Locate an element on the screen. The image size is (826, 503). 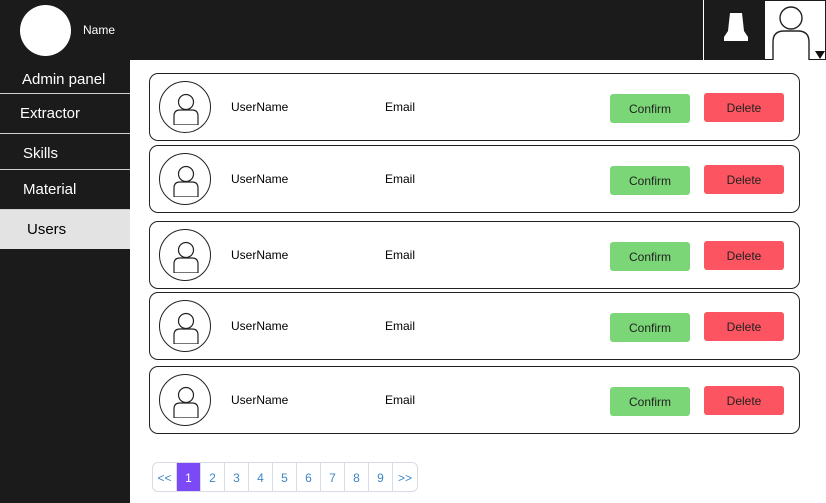
sidebar-item-label: Material is located at coordinates (50, 189).